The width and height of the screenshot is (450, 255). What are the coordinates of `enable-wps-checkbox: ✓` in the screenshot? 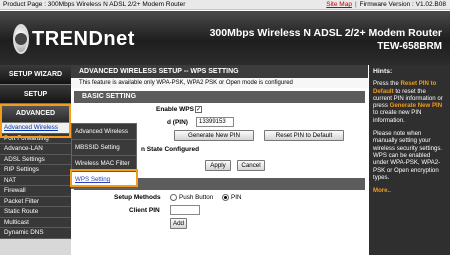 It's located at (198, 109).